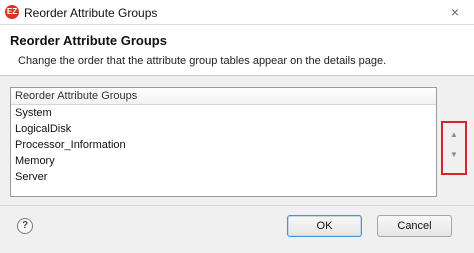 The image size is (474, 253). What do you see at coordinates (88, 40) in the screenshot?
I see `dialog-title: Reorder Attribute Groups` at bounding box center [88, 40].